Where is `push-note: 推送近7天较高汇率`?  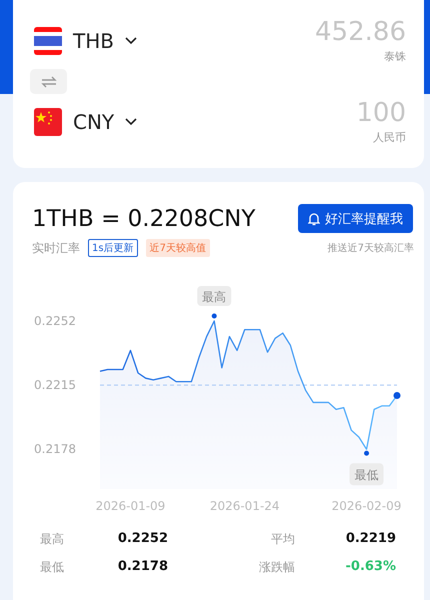 push-note: 推送近7天较高汇率 is located at coordinates (371, 248).